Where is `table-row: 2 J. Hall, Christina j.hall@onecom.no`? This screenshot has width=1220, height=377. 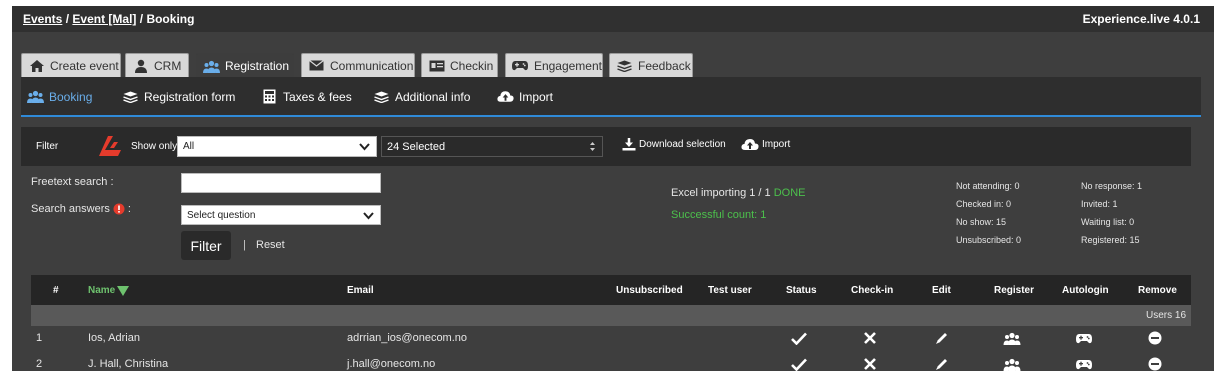
table-row: 2 J. Hall, Christina j.hall@onecom.no is located at coordinates (611, 364).